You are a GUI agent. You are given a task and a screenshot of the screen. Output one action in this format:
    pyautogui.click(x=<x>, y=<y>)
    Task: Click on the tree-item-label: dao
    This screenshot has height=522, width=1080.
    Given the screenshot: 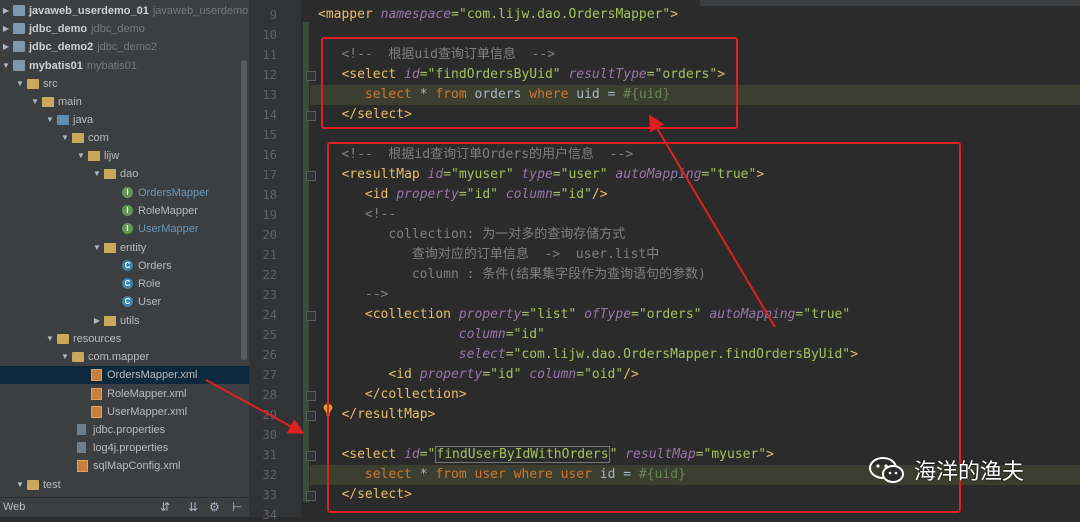 What is the action you would take?
    pyautogui.click(x=129, y=174)
    